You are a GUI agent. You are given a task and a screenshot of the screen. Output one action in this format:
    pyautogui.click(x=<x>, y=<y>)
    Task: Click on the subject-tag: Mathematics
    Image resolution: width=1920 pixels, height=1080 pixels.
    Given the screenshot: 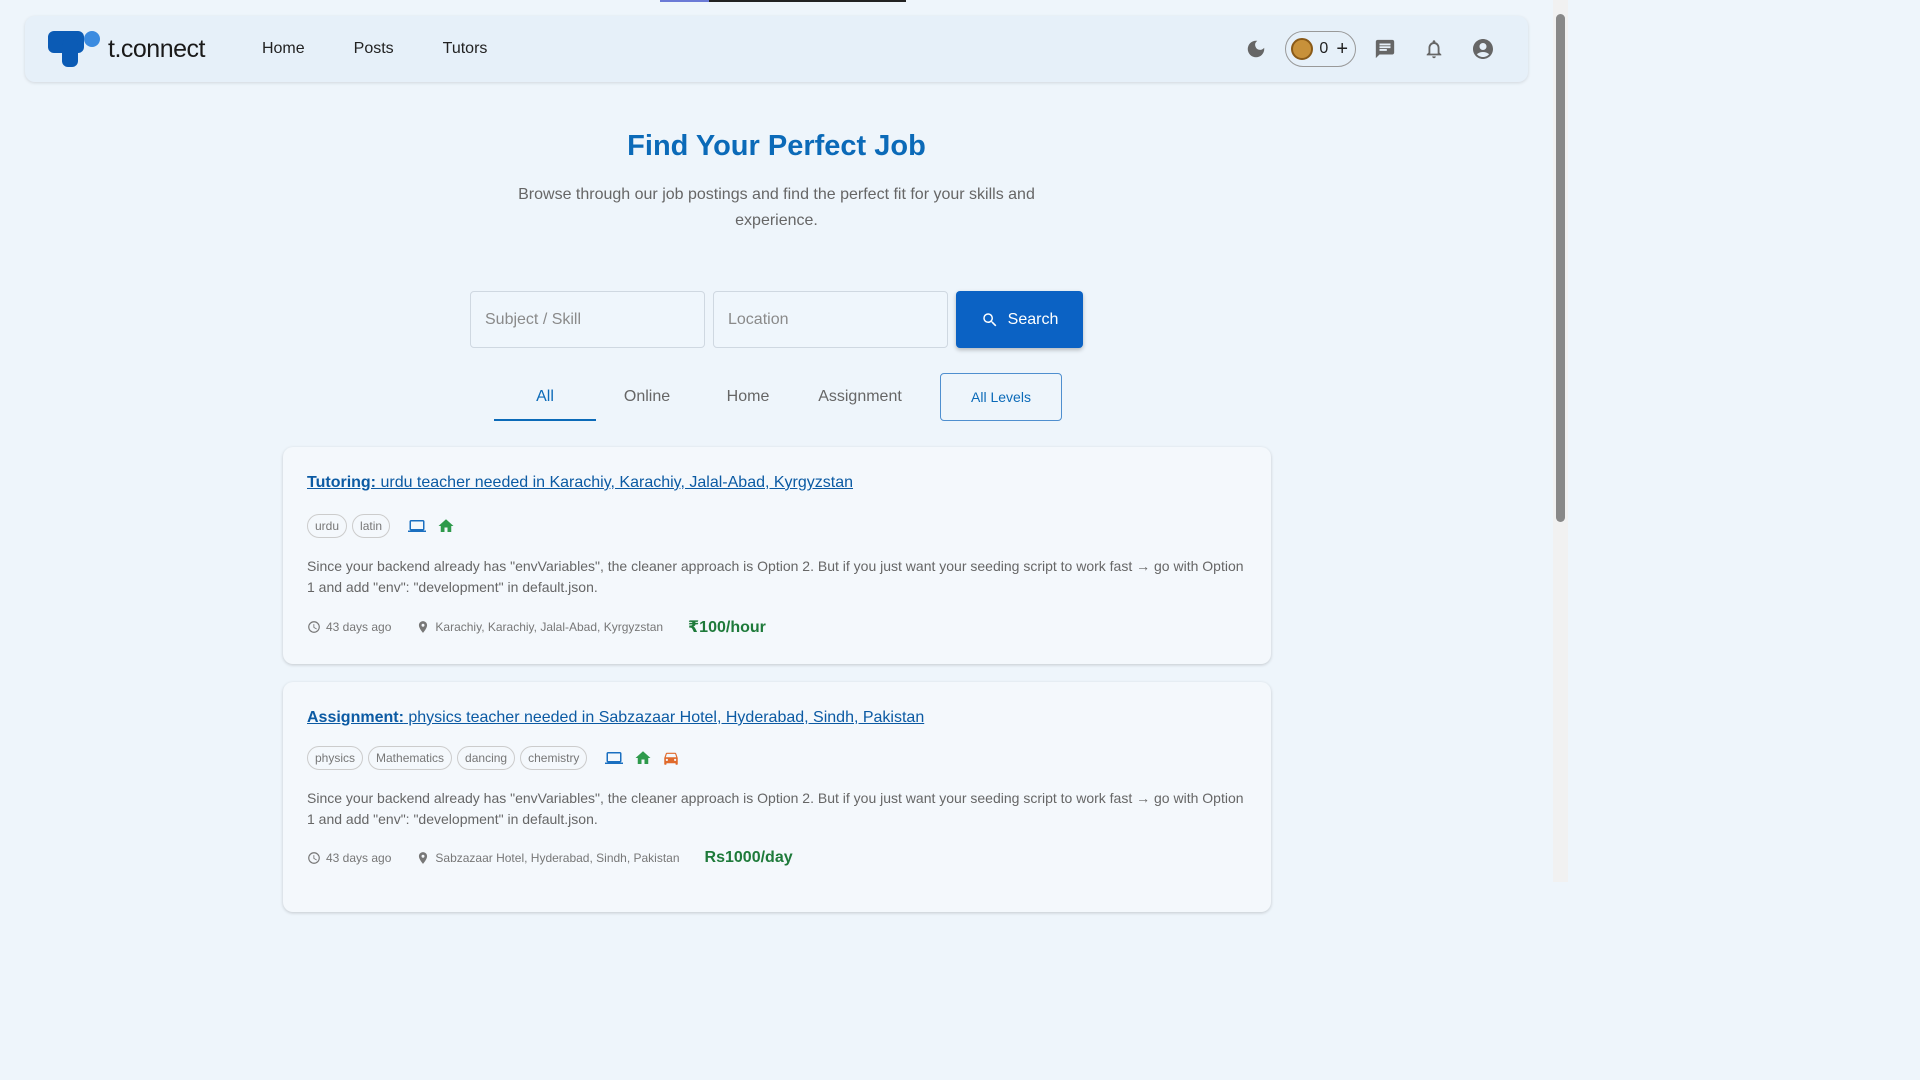 What is the action you would take?
    pyautogui.click(x=410, y=758)
    